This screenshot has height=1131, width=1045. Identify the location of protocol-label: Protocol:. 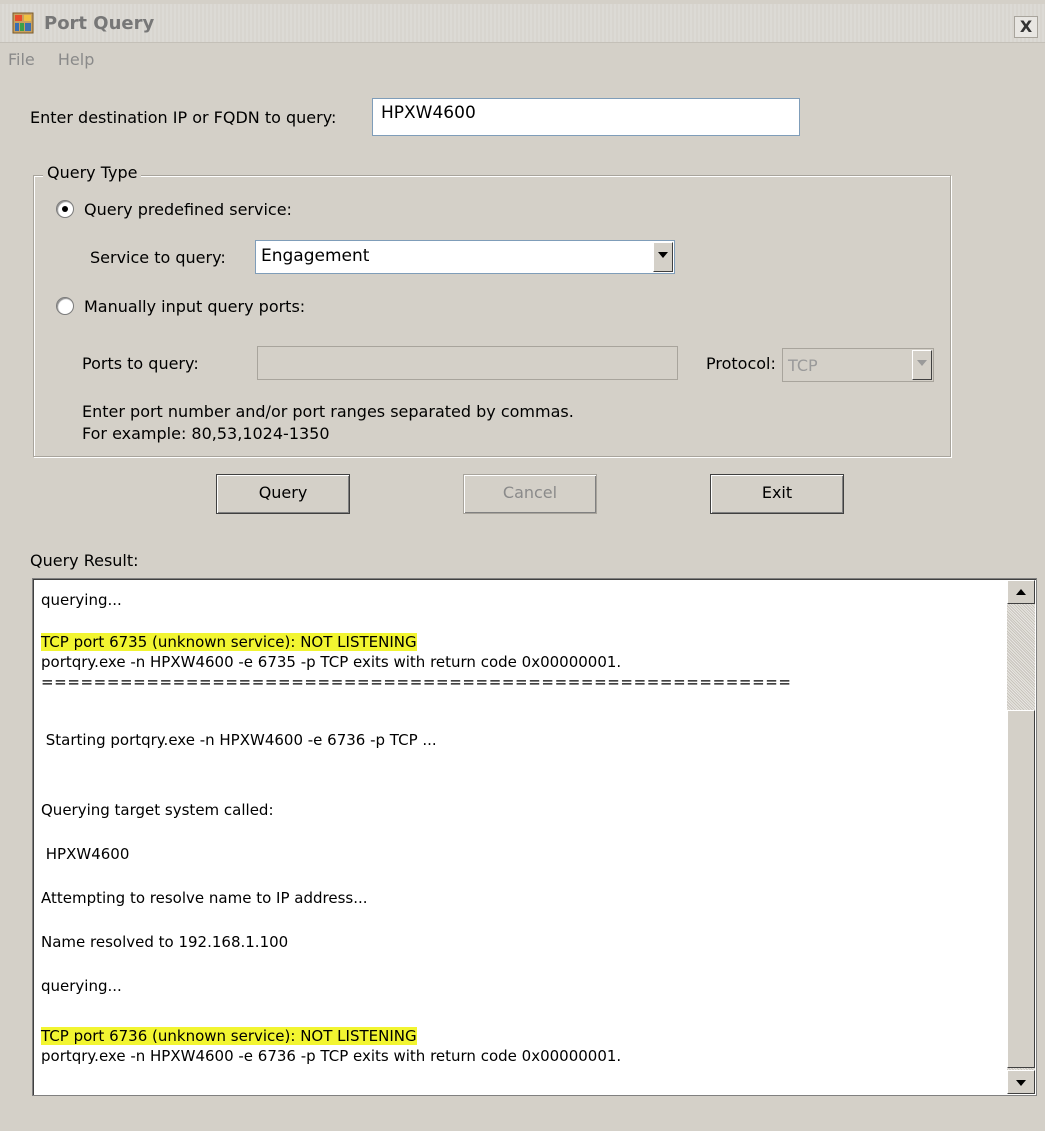
(741, 363).